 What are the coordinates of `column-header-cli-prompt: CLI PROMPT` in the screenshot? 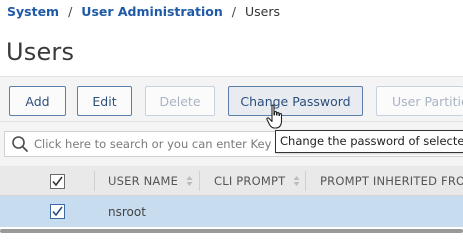 It's located at (257, 181).